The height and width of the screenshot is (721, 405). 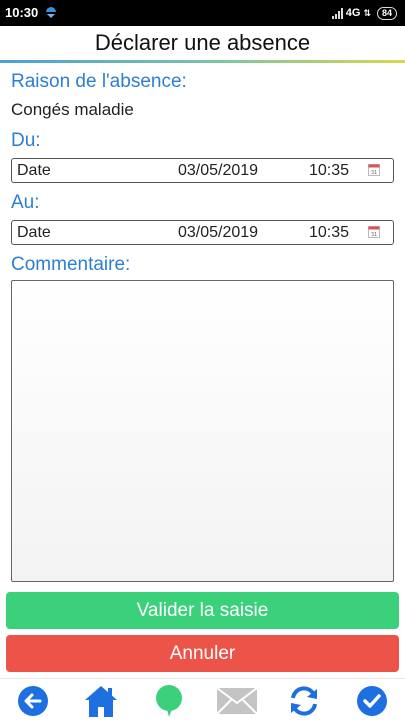 I want to click on status-bar: 10:30 4G ⇅ 84, so click(x=202, y=13).